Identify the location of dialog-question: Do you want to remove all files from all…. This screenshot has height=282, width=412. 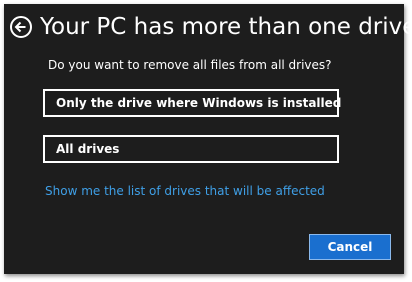
(190, 65).